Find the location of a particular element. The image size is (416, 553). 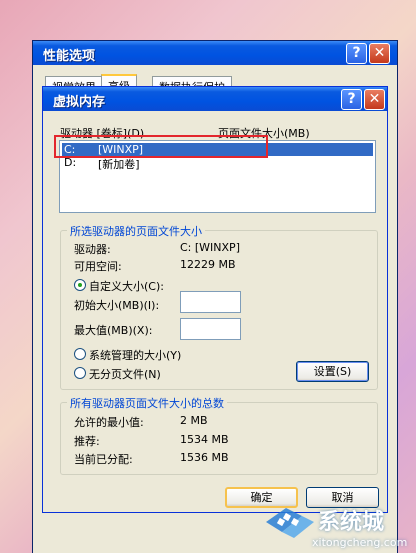

custom-size-label: 自定义大小(C): is located at coordinates (126, 286).